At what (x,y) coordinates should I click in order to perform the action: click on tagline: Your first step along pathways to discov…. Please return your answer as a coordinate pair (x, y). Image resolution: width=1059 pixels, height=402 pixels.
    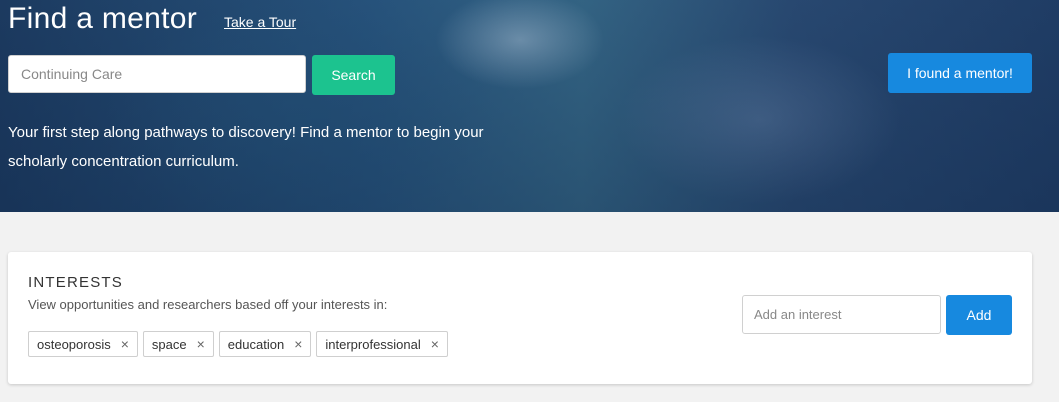
    Looking at the image, I should click on (246, 147).